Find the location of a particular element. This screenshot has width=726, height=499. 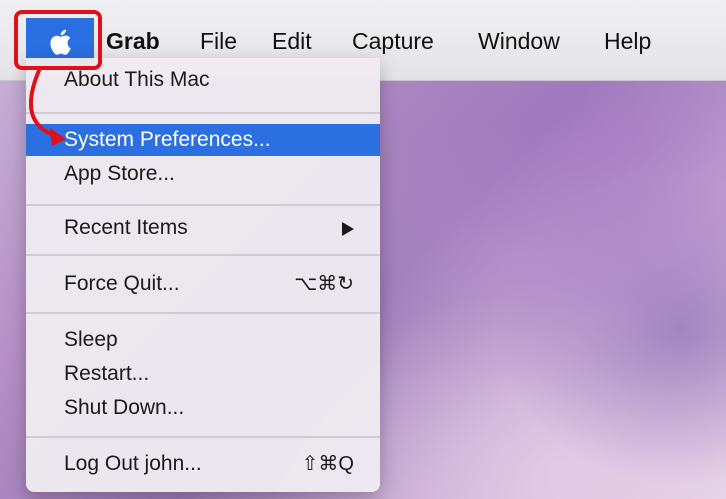

shortcut-label: ⇧⌘Q is located at coordinates (327, 464).